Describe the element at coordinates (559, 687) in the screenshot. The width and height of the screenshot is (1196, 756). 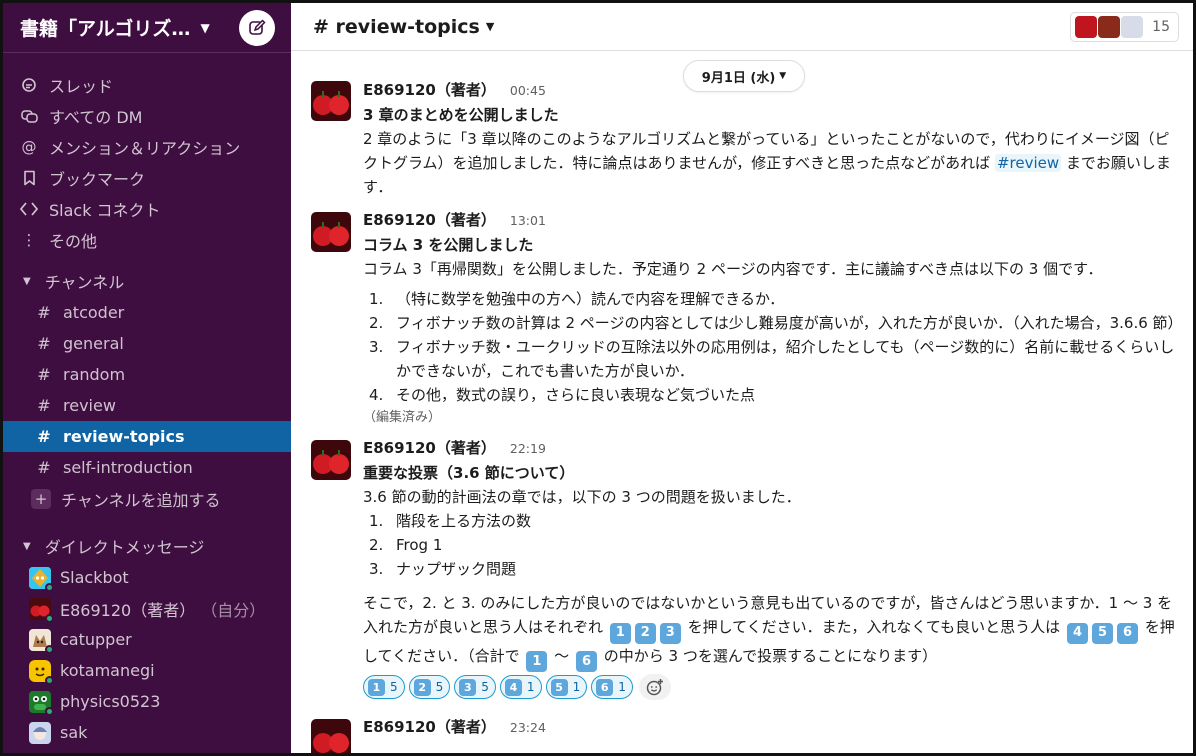
I see `keycap-5-emoji: 5` at that location.